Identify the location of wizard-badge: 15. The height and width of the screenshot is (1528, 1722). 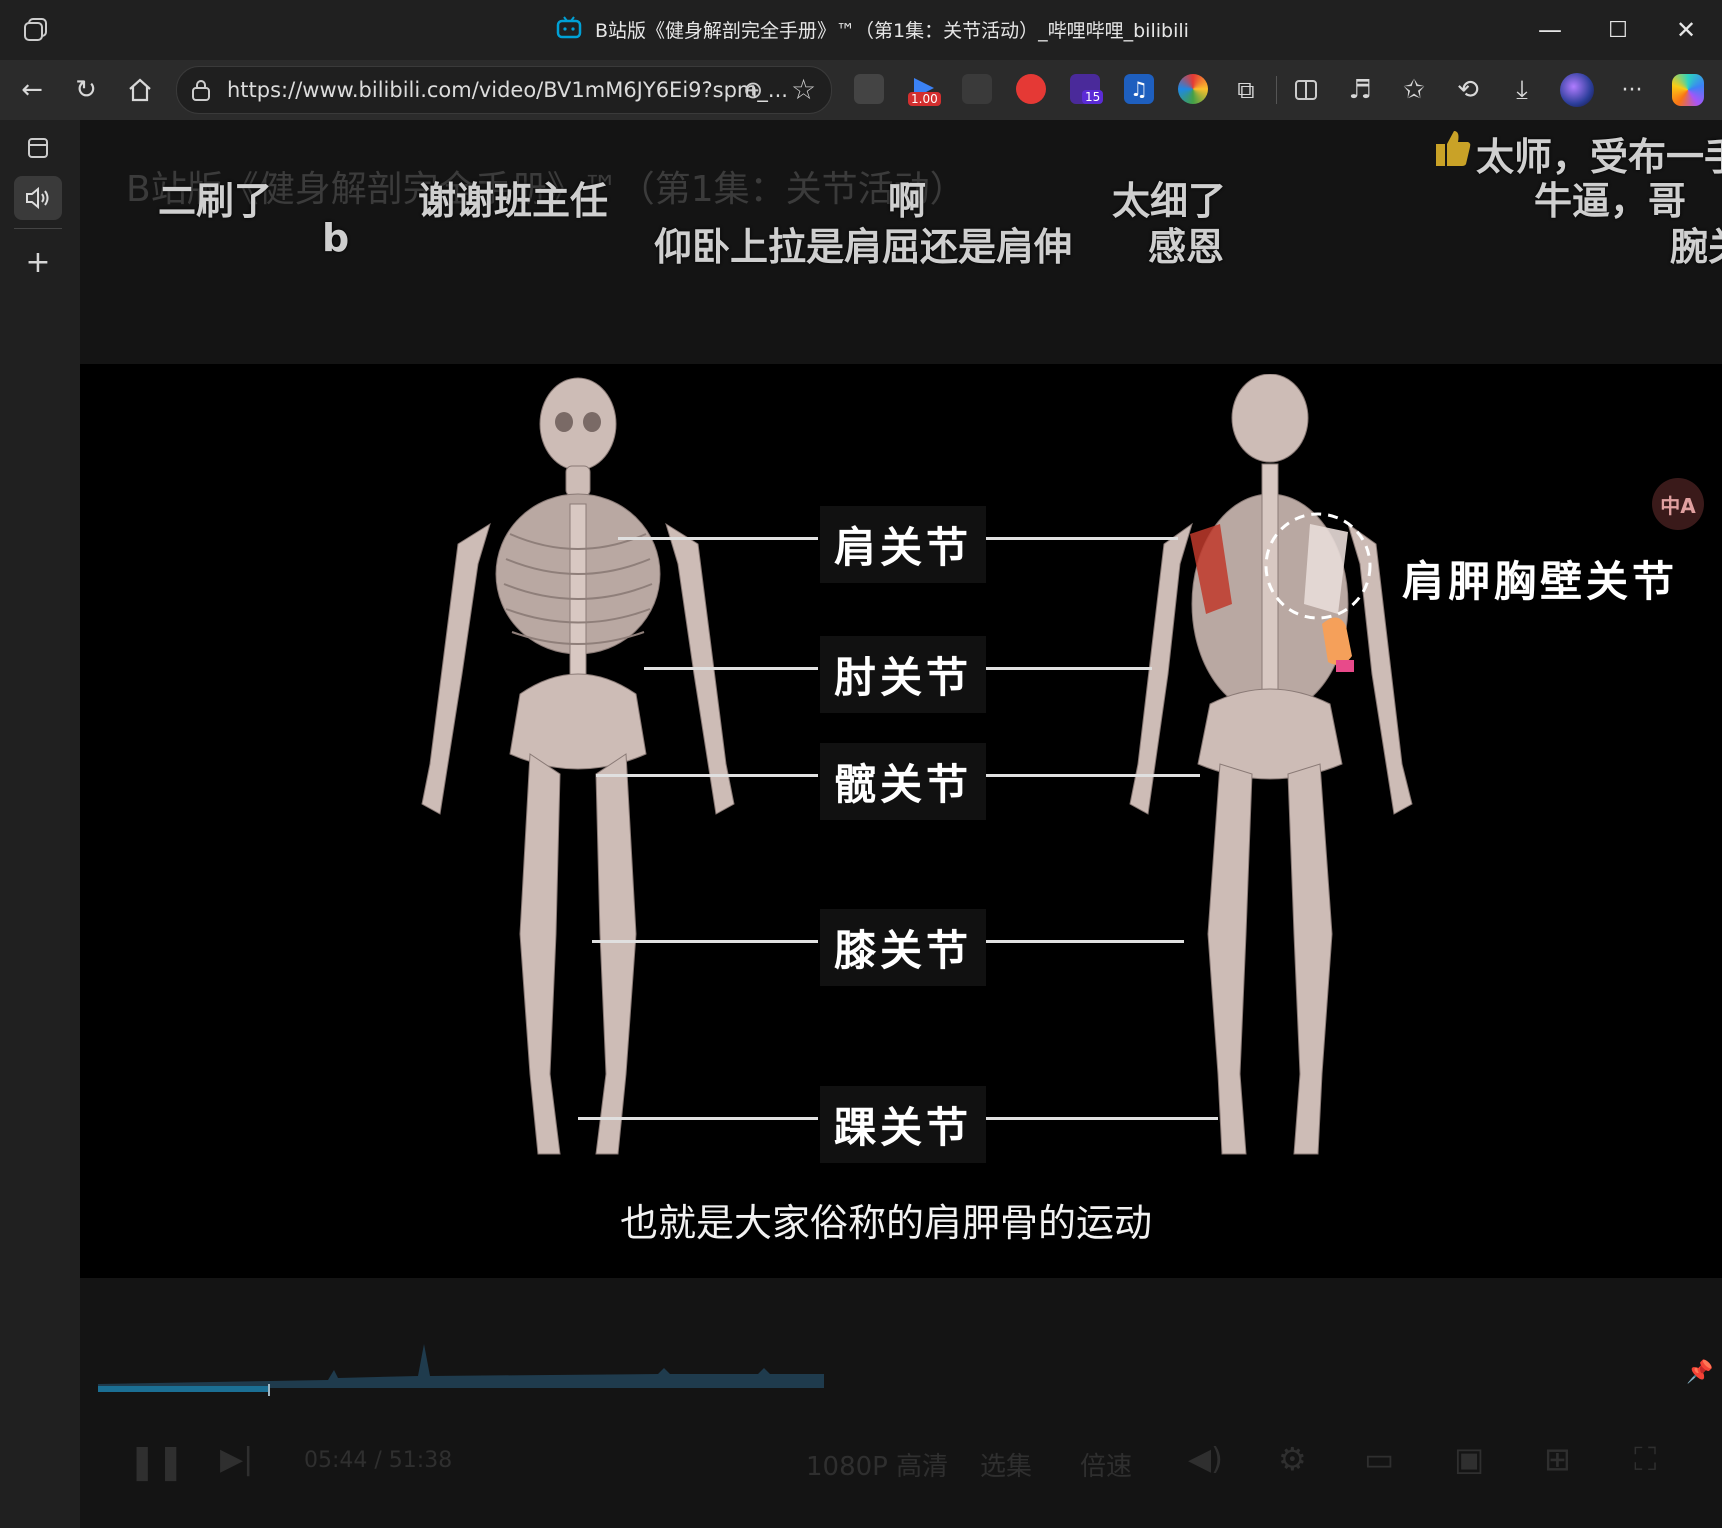
(1093, 97).